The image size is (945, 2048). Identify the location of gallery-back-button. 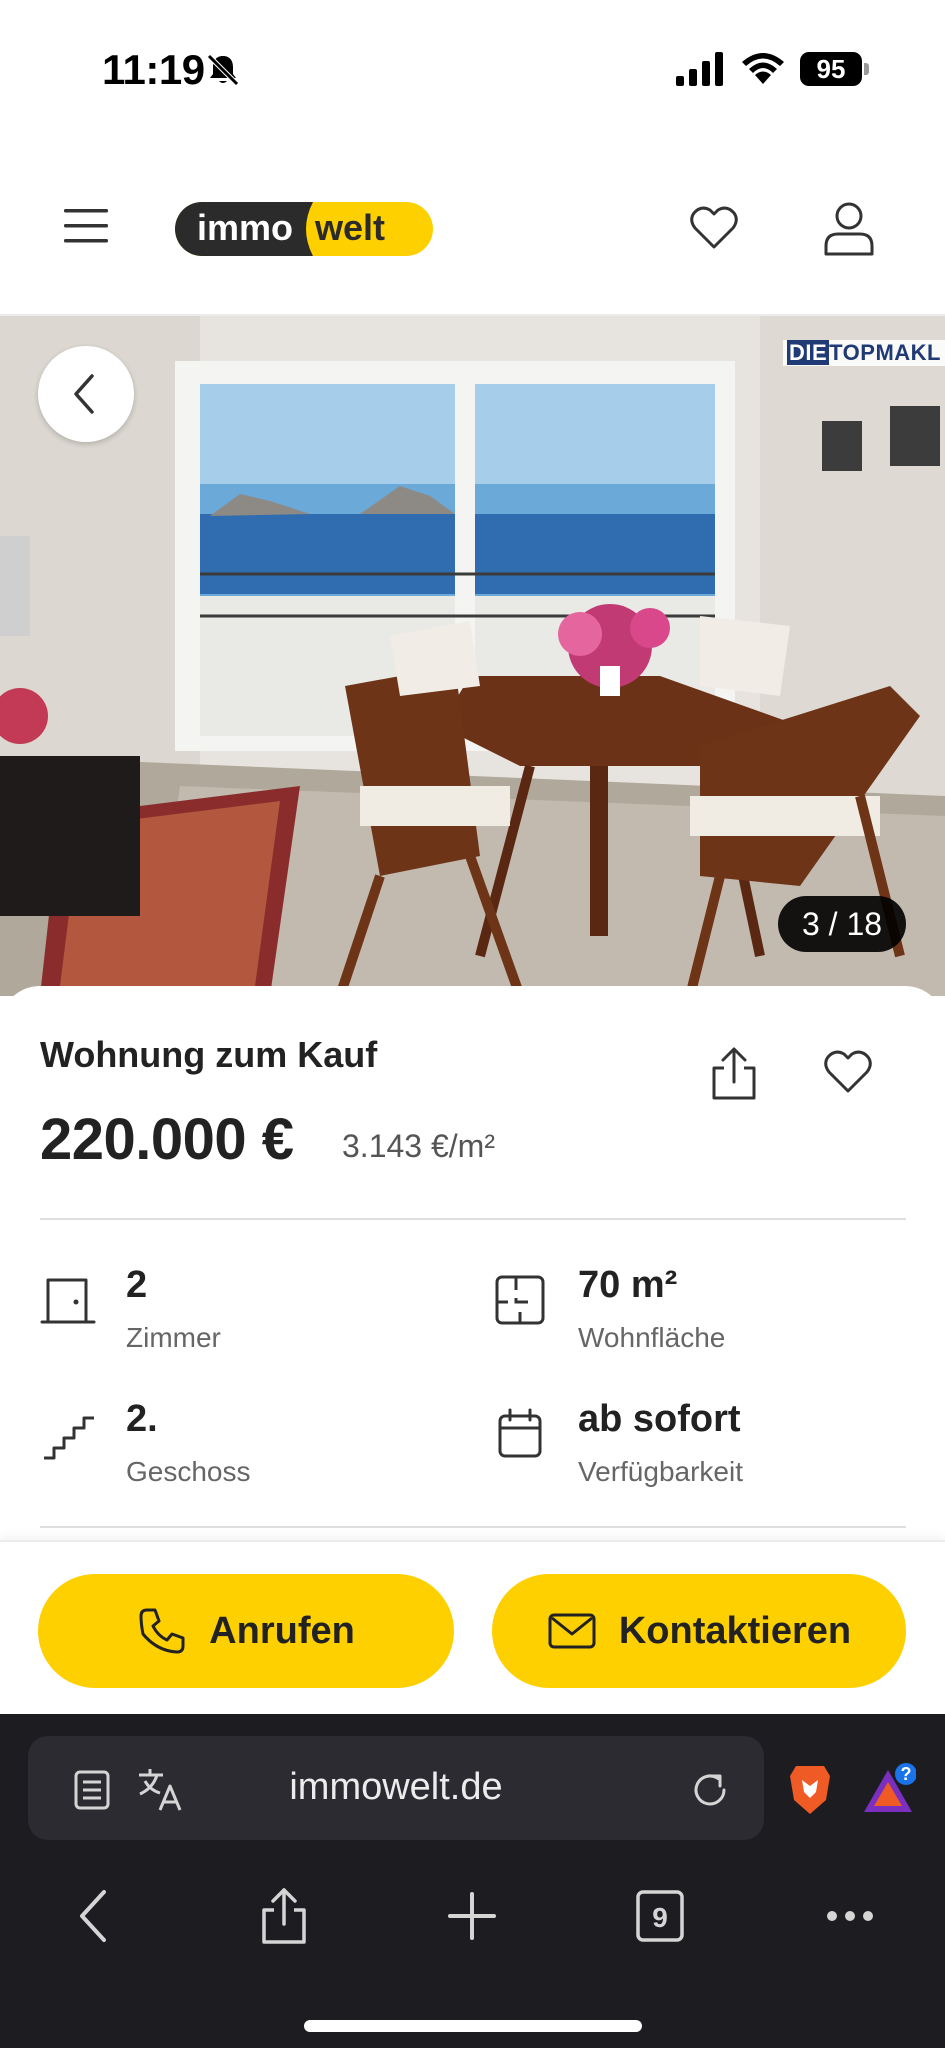
(86, 394).